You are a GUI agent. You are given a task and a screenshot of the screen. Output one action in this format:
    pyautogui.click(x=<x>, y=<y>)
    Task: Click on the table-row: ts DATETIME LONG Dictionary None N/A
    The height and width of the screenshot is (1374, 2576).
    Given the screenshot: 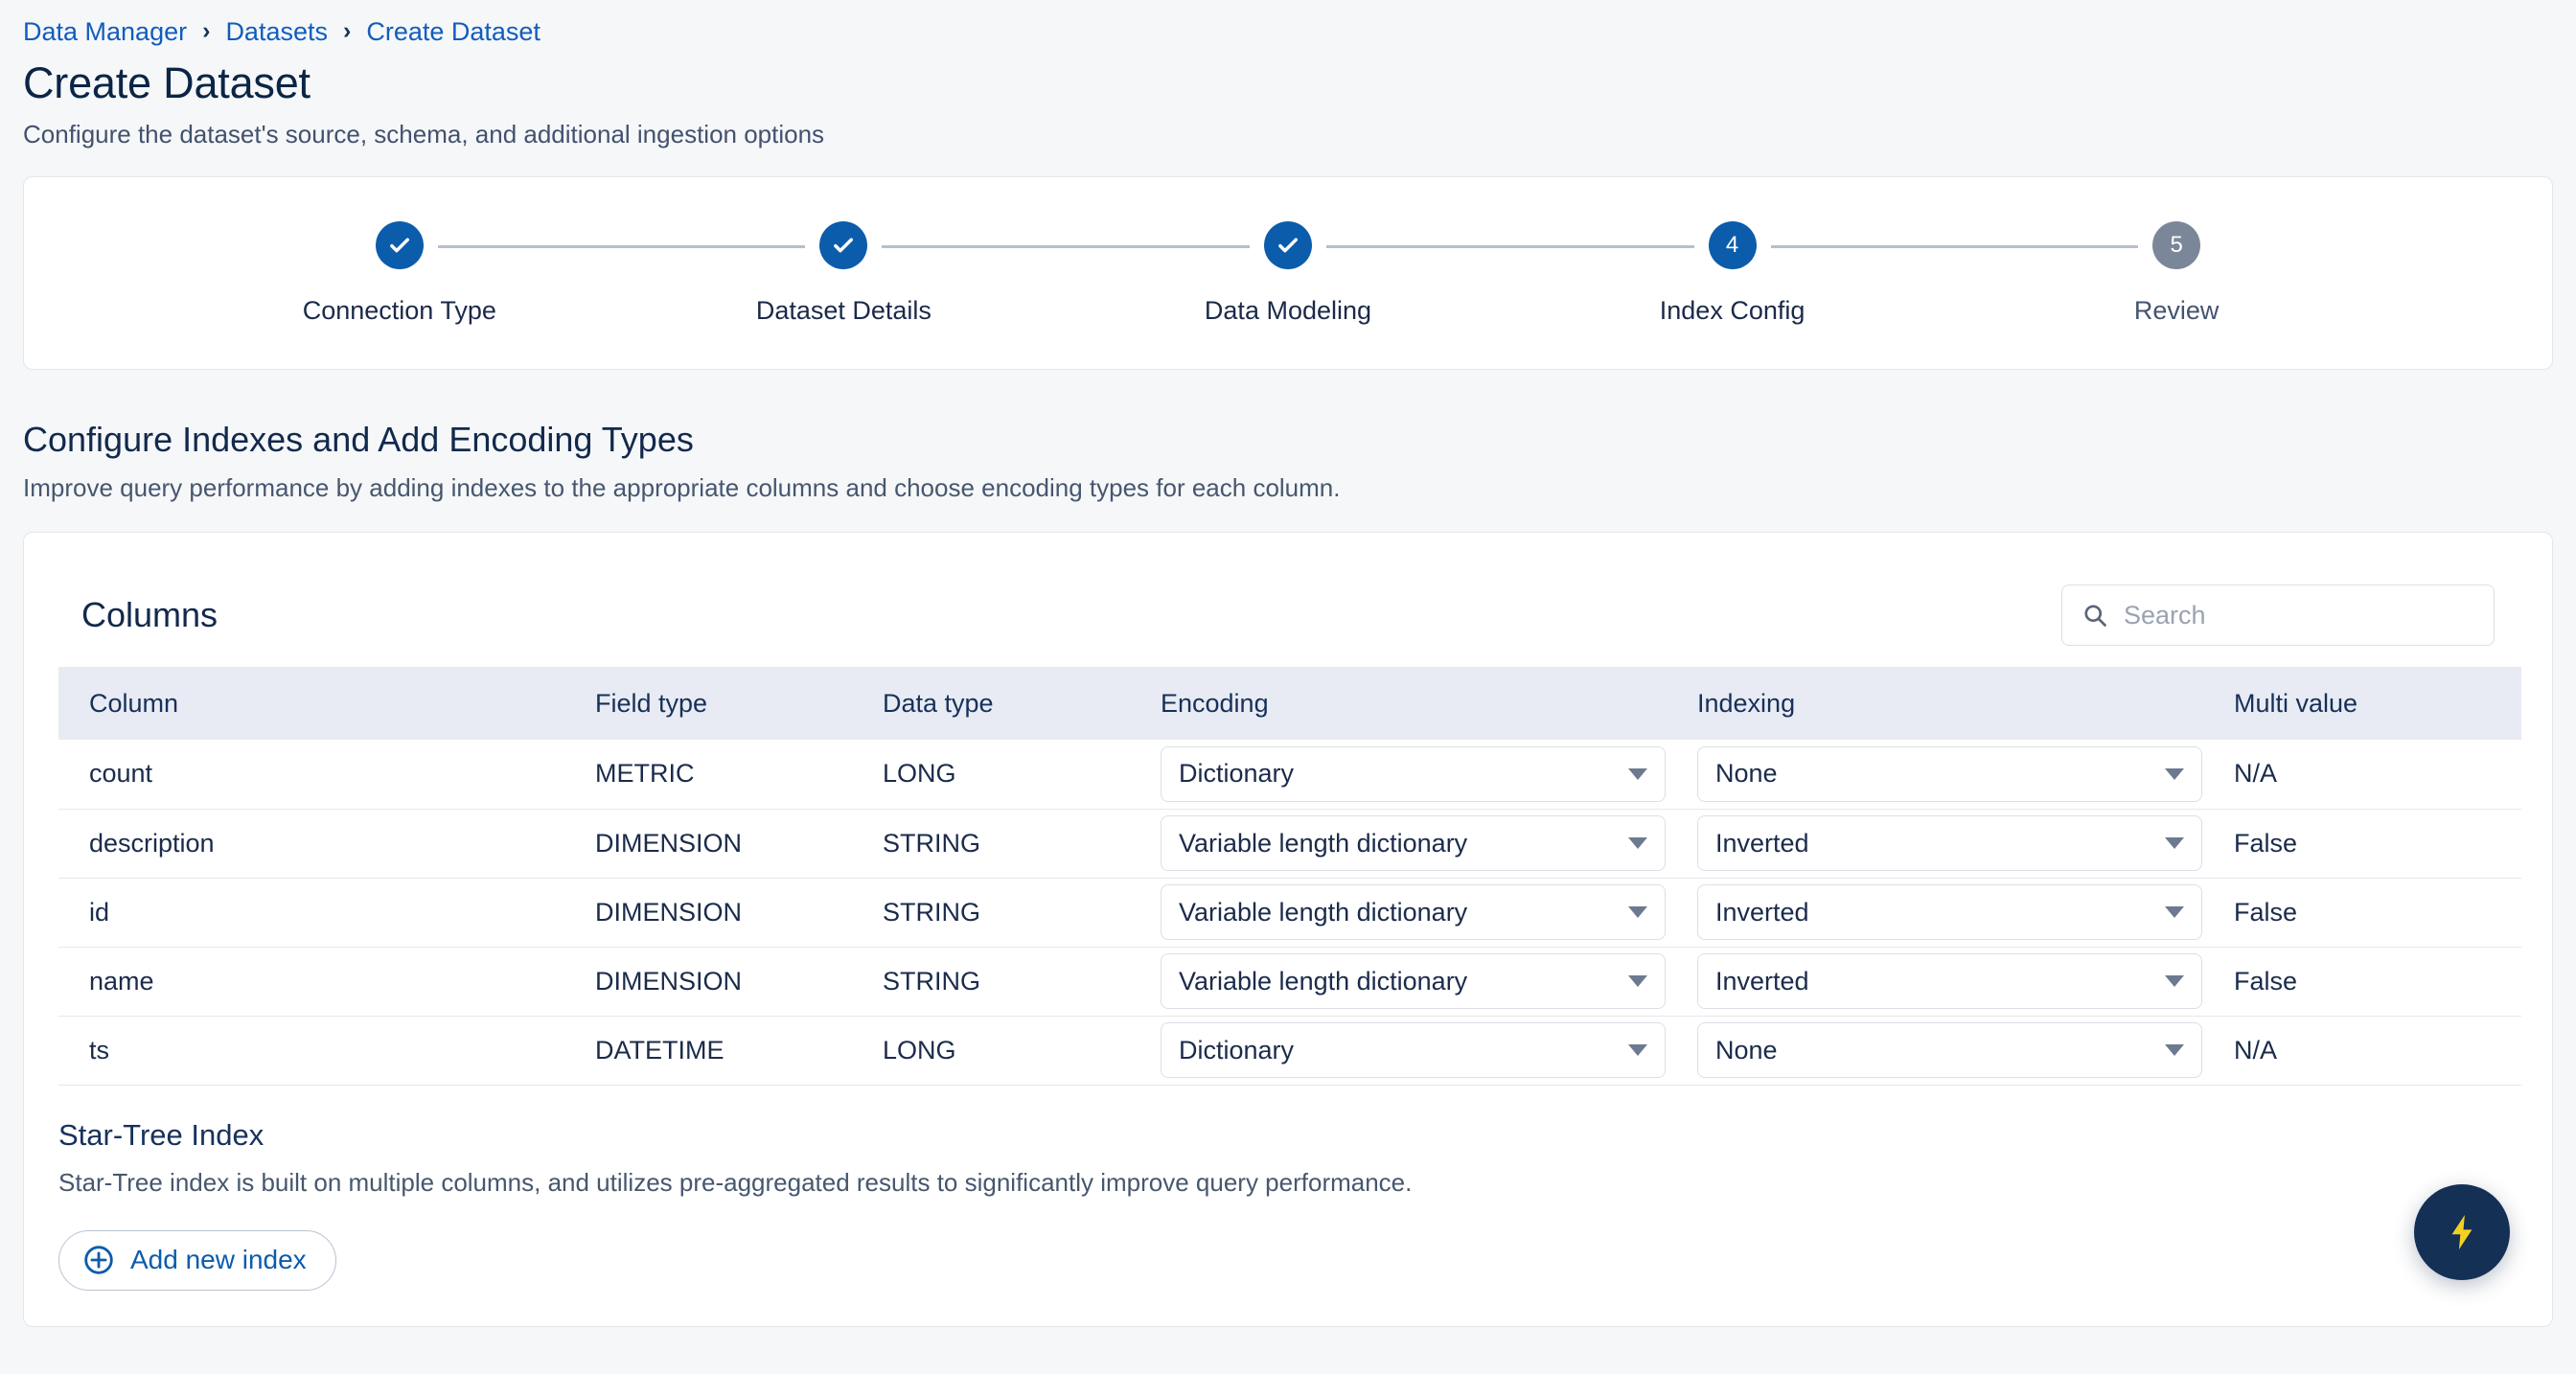 What is the action you would take?
    pyautogui.click(x=1289, y=1051)
    